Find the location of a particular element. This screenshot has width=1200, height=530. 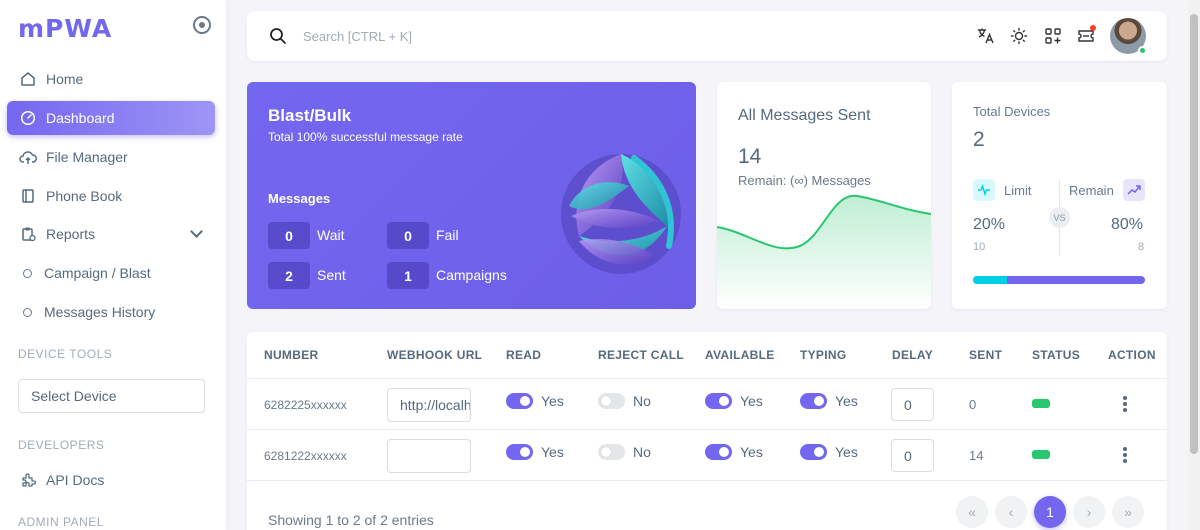

devices-value: 2 is located at coordinates (979, 139).